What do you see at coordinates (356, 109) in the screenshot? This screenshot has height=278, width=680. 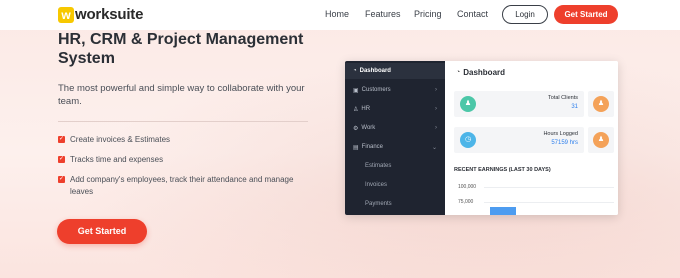 I see `hr-icon: ♙` at bounding box center [356, 109].